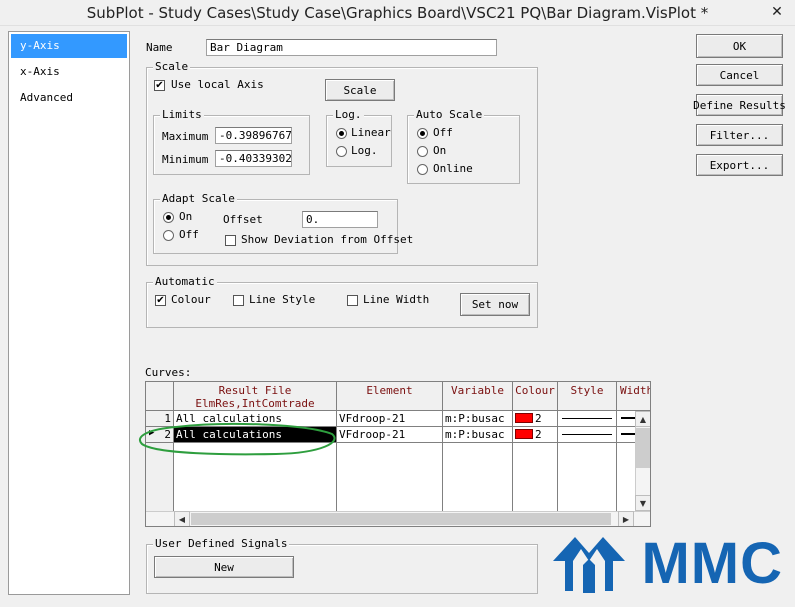  What do you see at coordinates (168, 217) in the screenshot?
I see `adapt-scale-on-radio` at bounding box center [168, 217].